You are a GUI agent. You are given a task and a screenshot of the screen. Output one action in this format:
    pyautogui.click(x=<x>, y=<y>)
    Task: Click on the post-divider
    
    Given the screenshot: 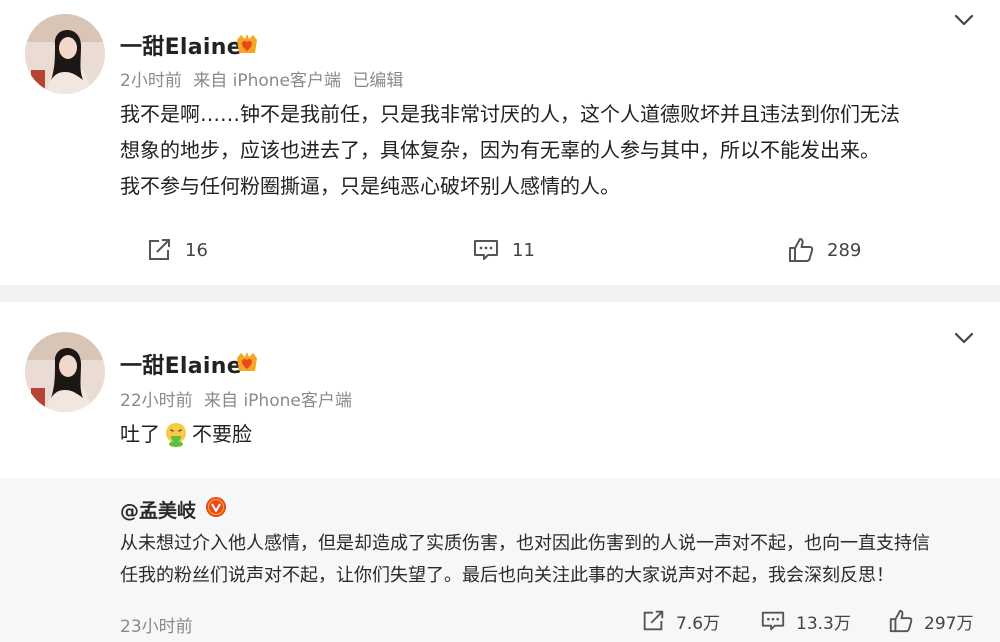 What is the action you would take?
    pyautogui.click(x=500, y=293)
    